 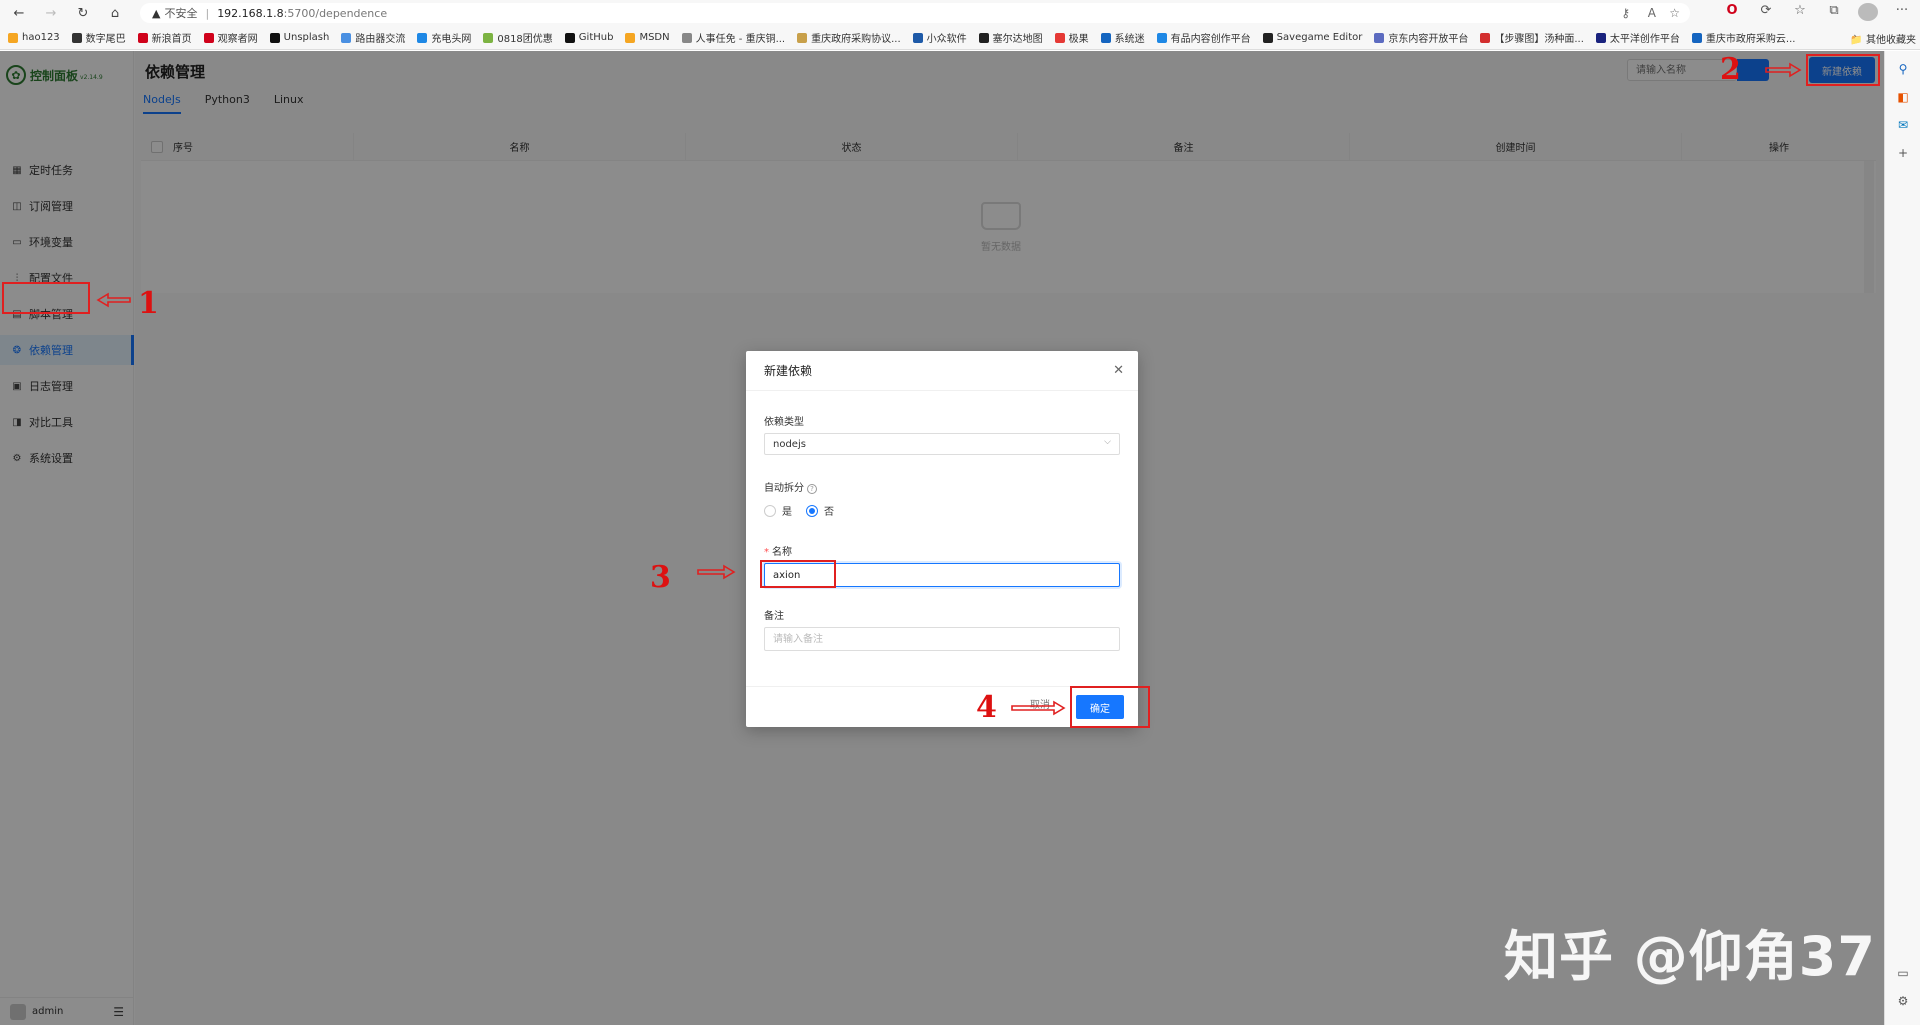 I want to click on bookmark-label: 新浪首页, so click(x=171, y=39).